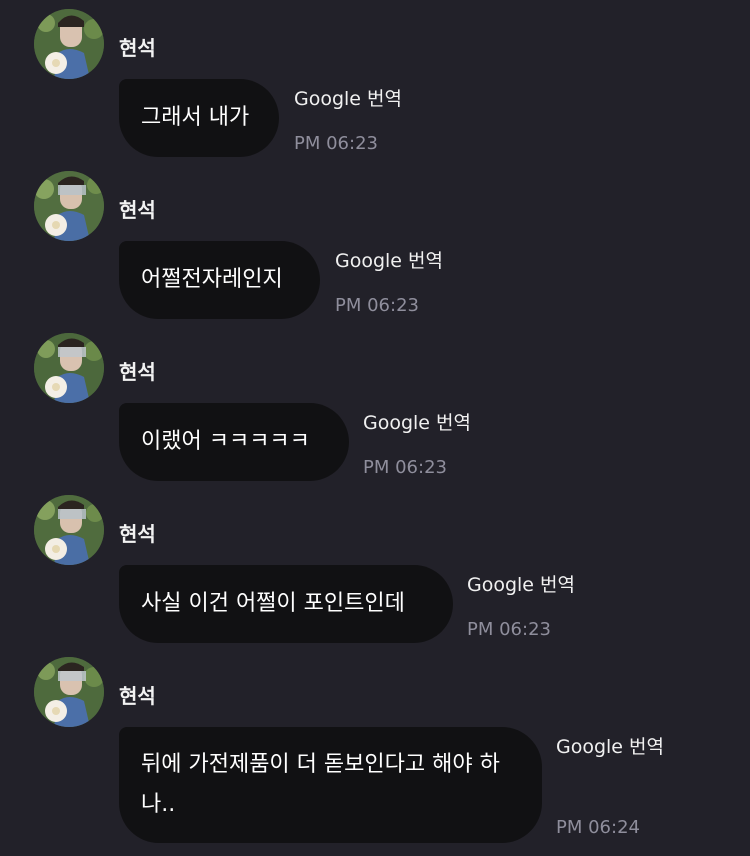  I want to click on message-bubble: 뒤에 가전제품이 더 돋보인다고 해야 하나.., so click(330, 785).